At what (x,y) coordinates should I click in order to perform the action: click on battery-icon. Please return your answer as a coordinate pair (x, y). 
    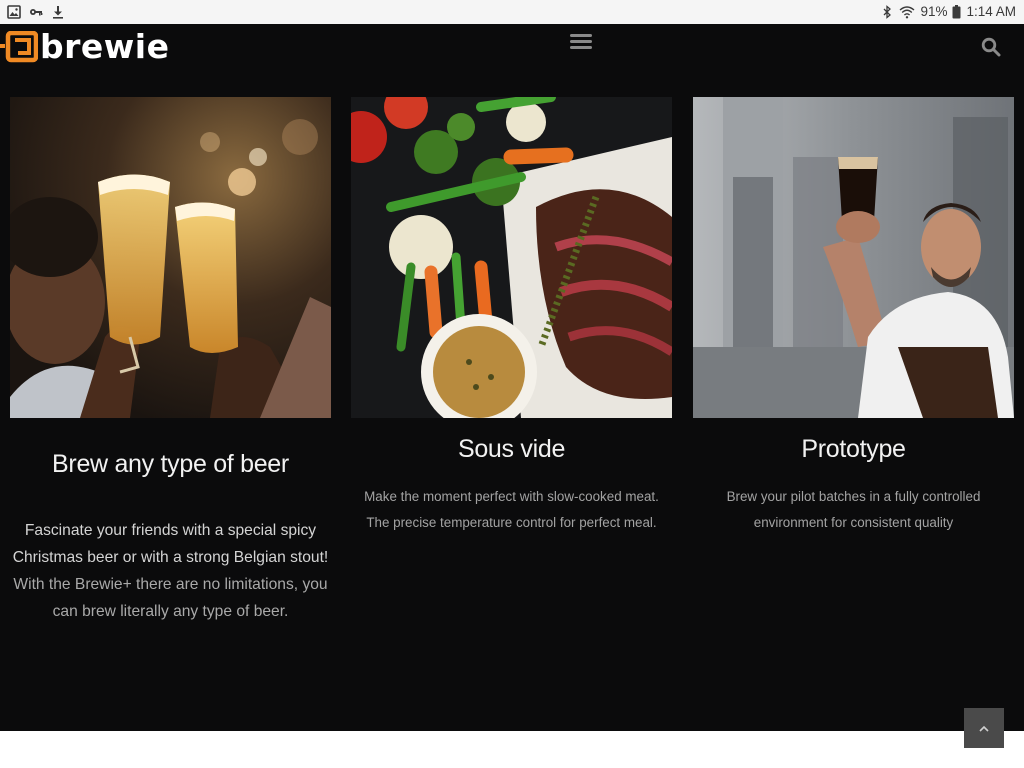
    Looking at the image, I should click on (956, 11).